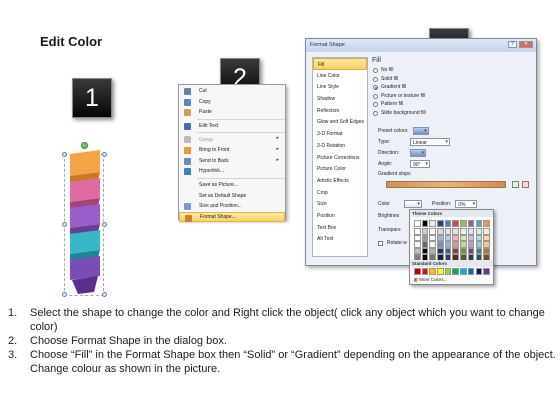  I want to click on nav-item-fill: Fill, so click(340, 64).